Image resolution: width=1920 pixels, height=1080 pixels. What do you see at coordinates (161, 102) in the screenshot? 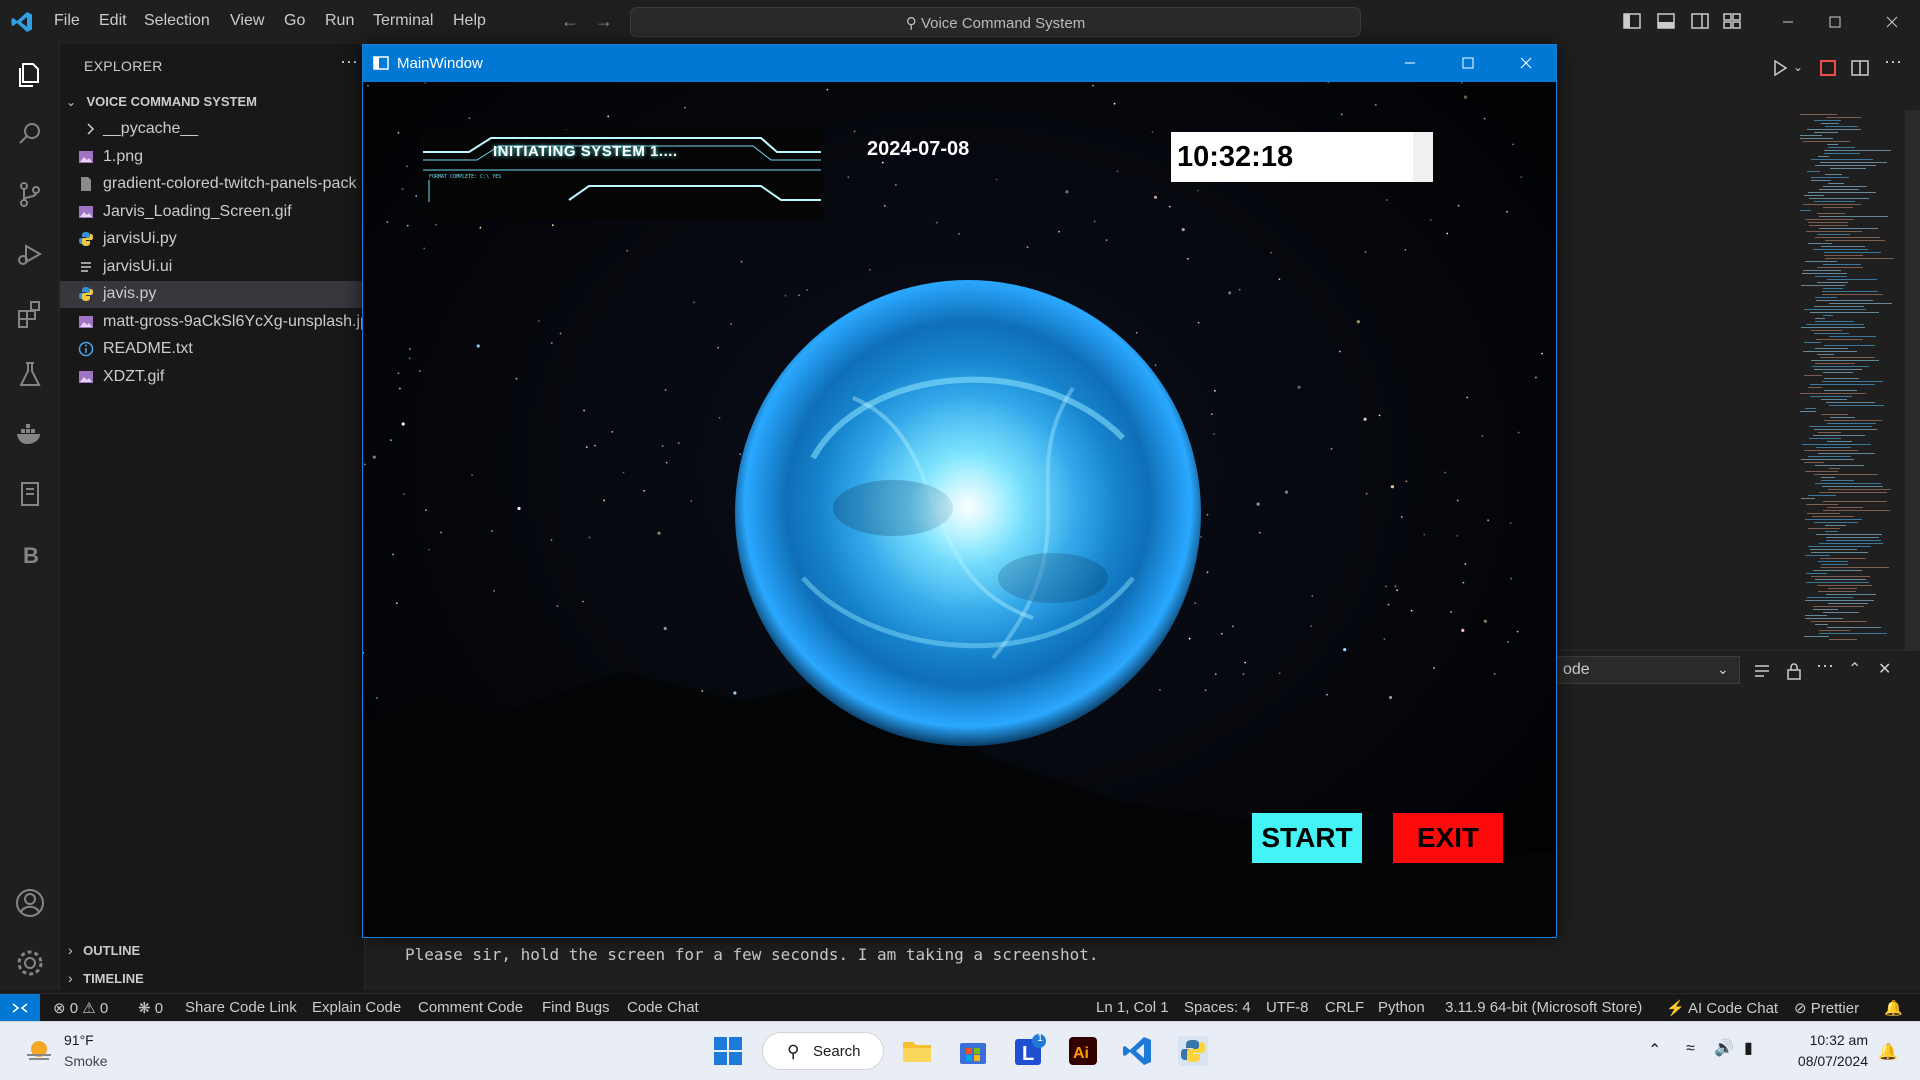
I see `project-folder: ⌄ VOICE COMMAND SYSTEM` at bounding box center [161, 102].